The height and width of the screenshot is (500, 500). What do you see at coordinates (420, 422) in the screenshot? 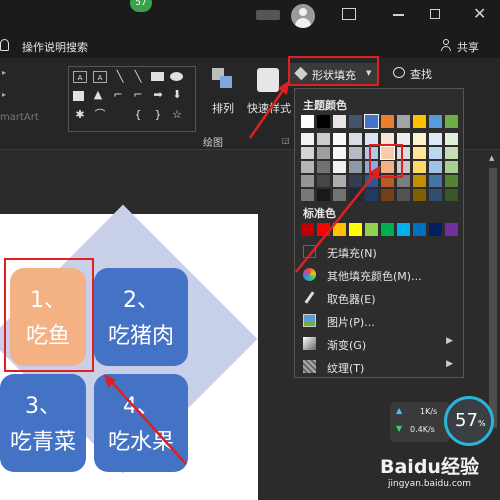
I see `speed-panel: ▲ 1K/s ▼ 0.4K/s` at bounding box center [420, 422].